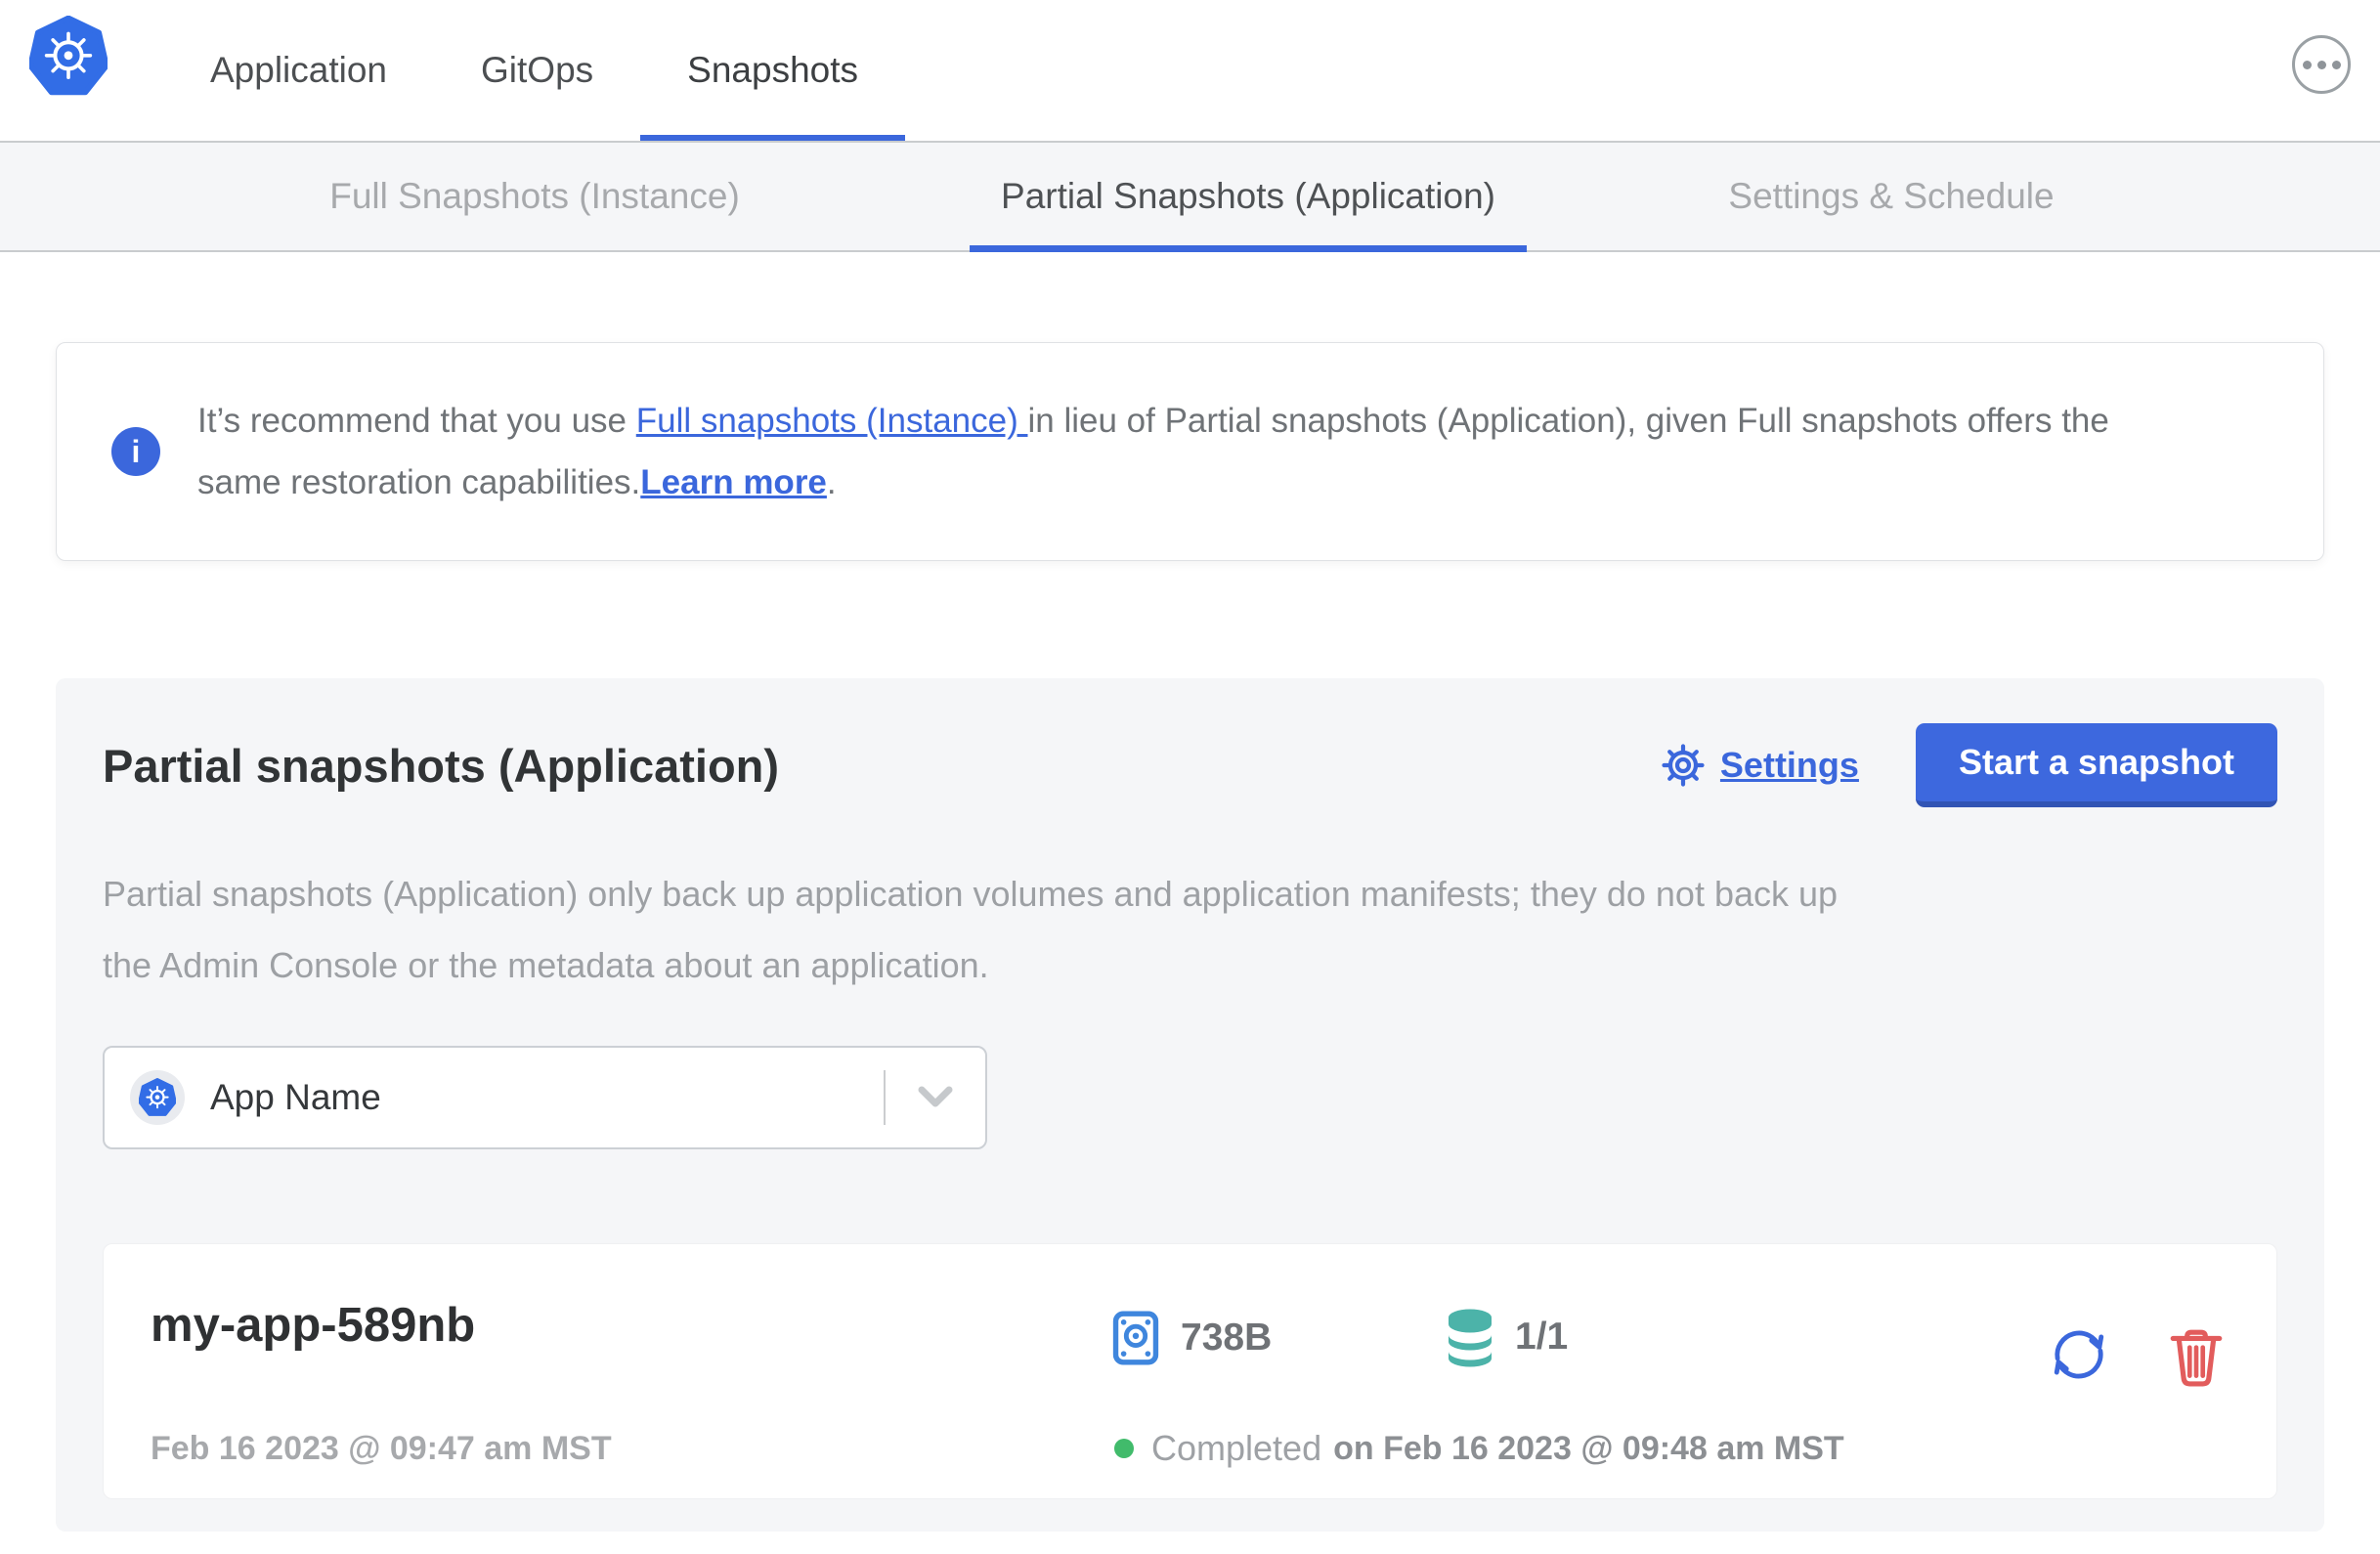 Image resolution: width=2380 pixels, height=1554 pixels. What do you see at coordinates (832, 421) in the screenshot?
I see `full-snapshots-link: Full snapshots (Instance)` at bounding box center [832, 421].